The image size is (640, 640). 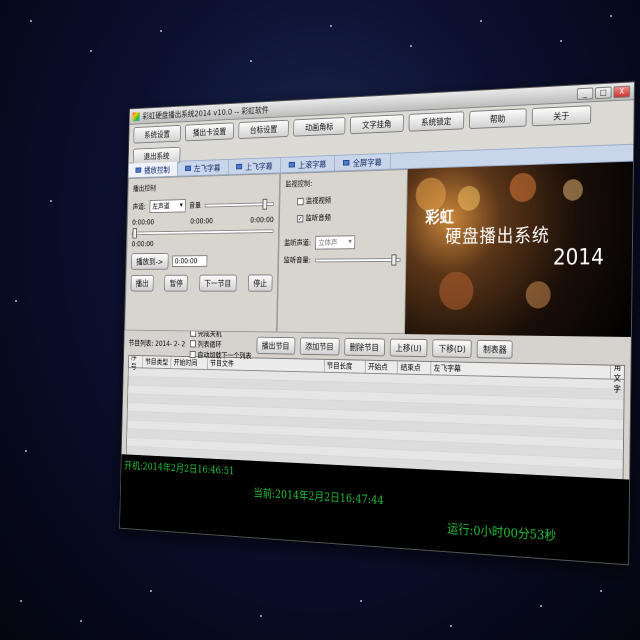 I want to click on tab-up-scroll-subtitle: 上滚字幕, so click(x=308, y=164).